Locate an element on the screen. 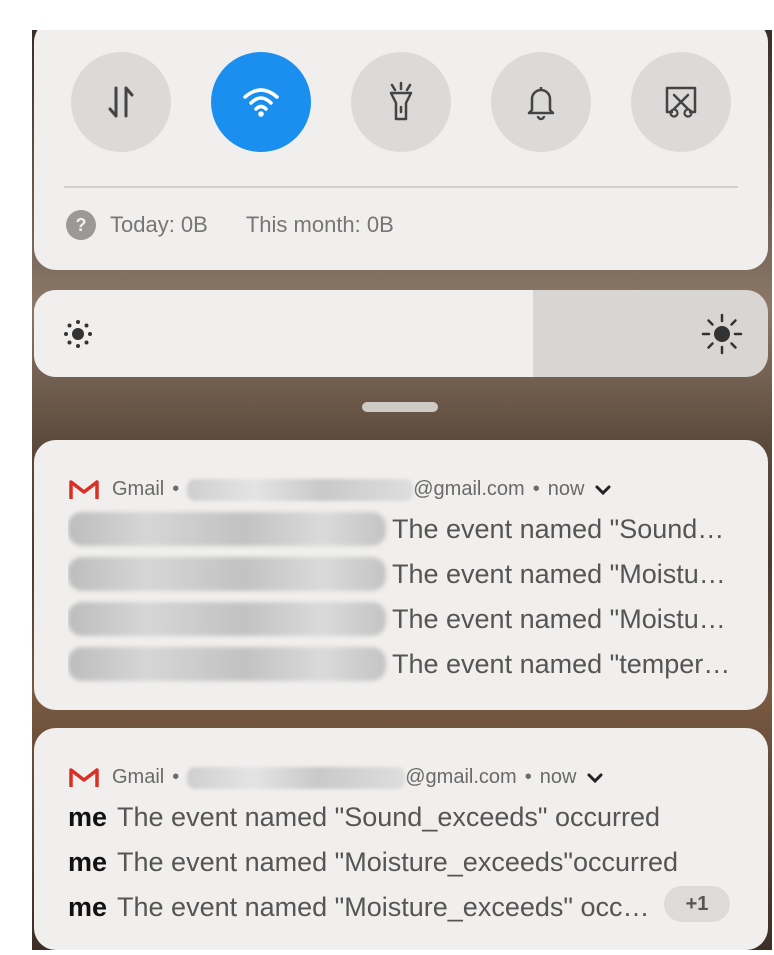 The image size is (774, 955). mobile-data-icon is located at coordinates (121, 102).